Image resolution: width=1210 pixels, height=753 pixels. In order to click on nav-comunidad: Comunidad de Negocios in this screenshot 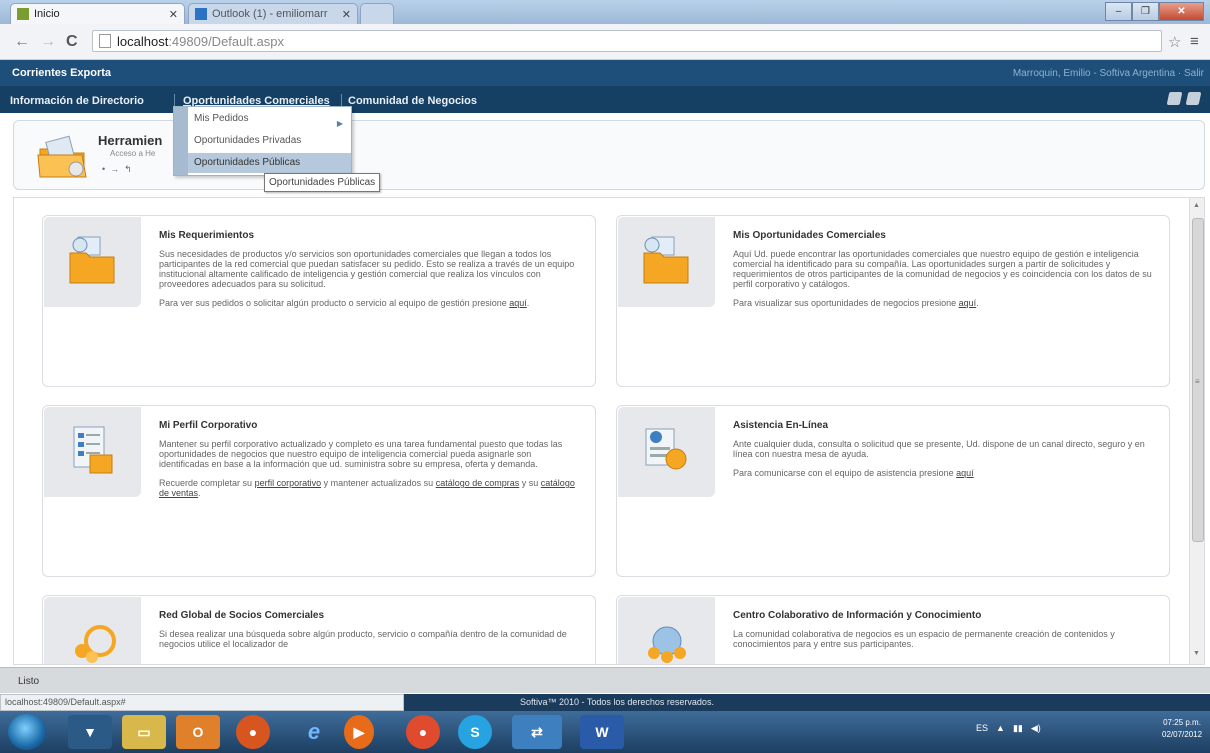, I will do `click(412, 101)`.